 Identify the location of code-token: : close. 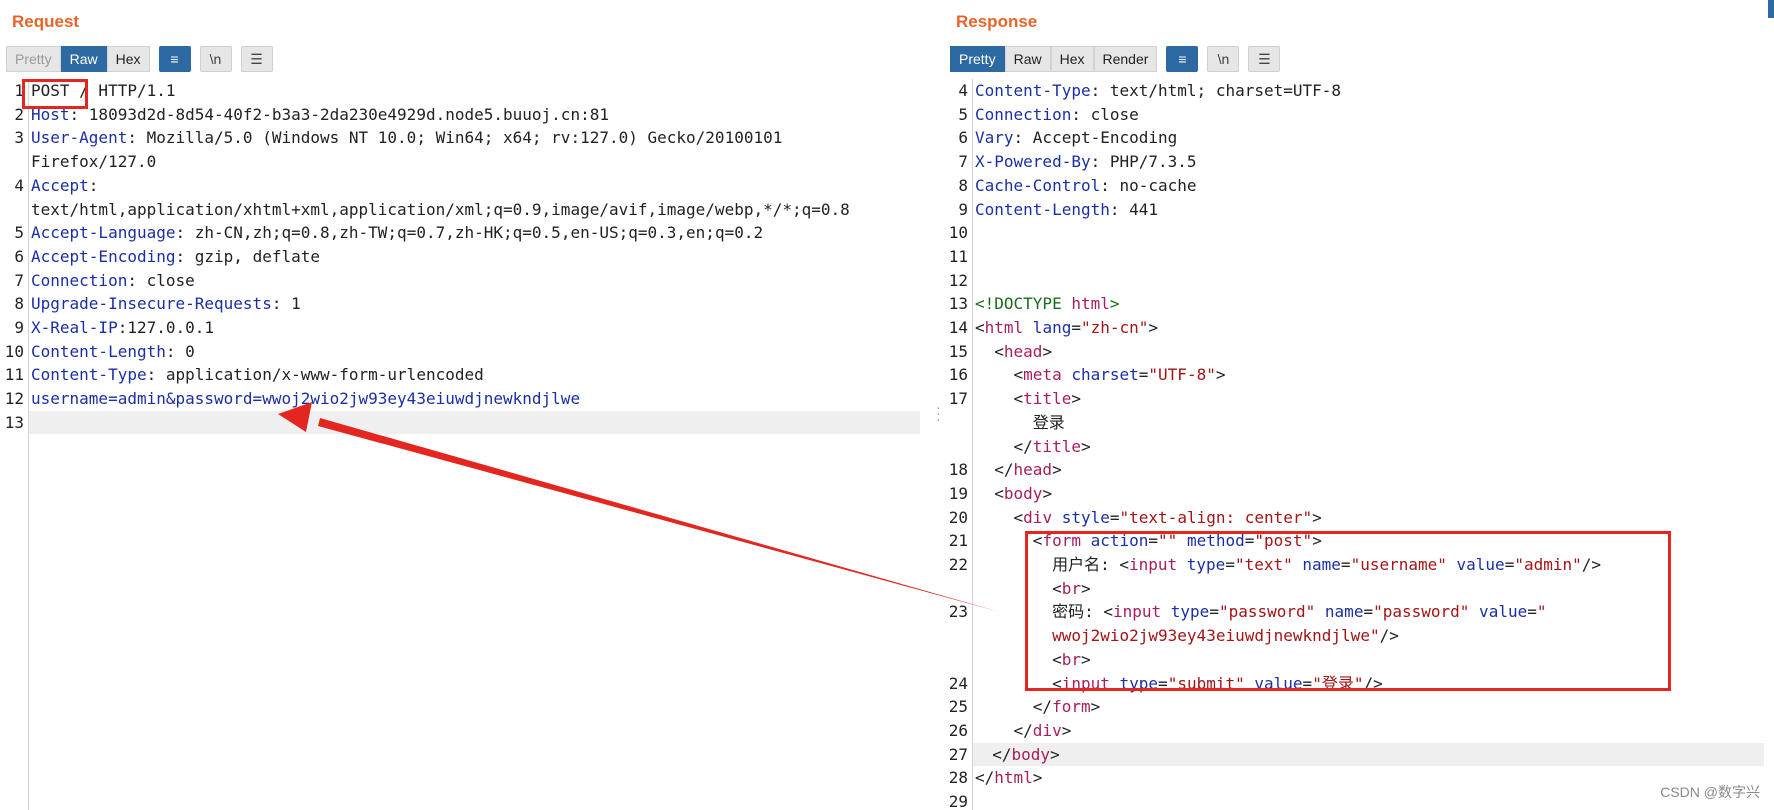
(161, 280).